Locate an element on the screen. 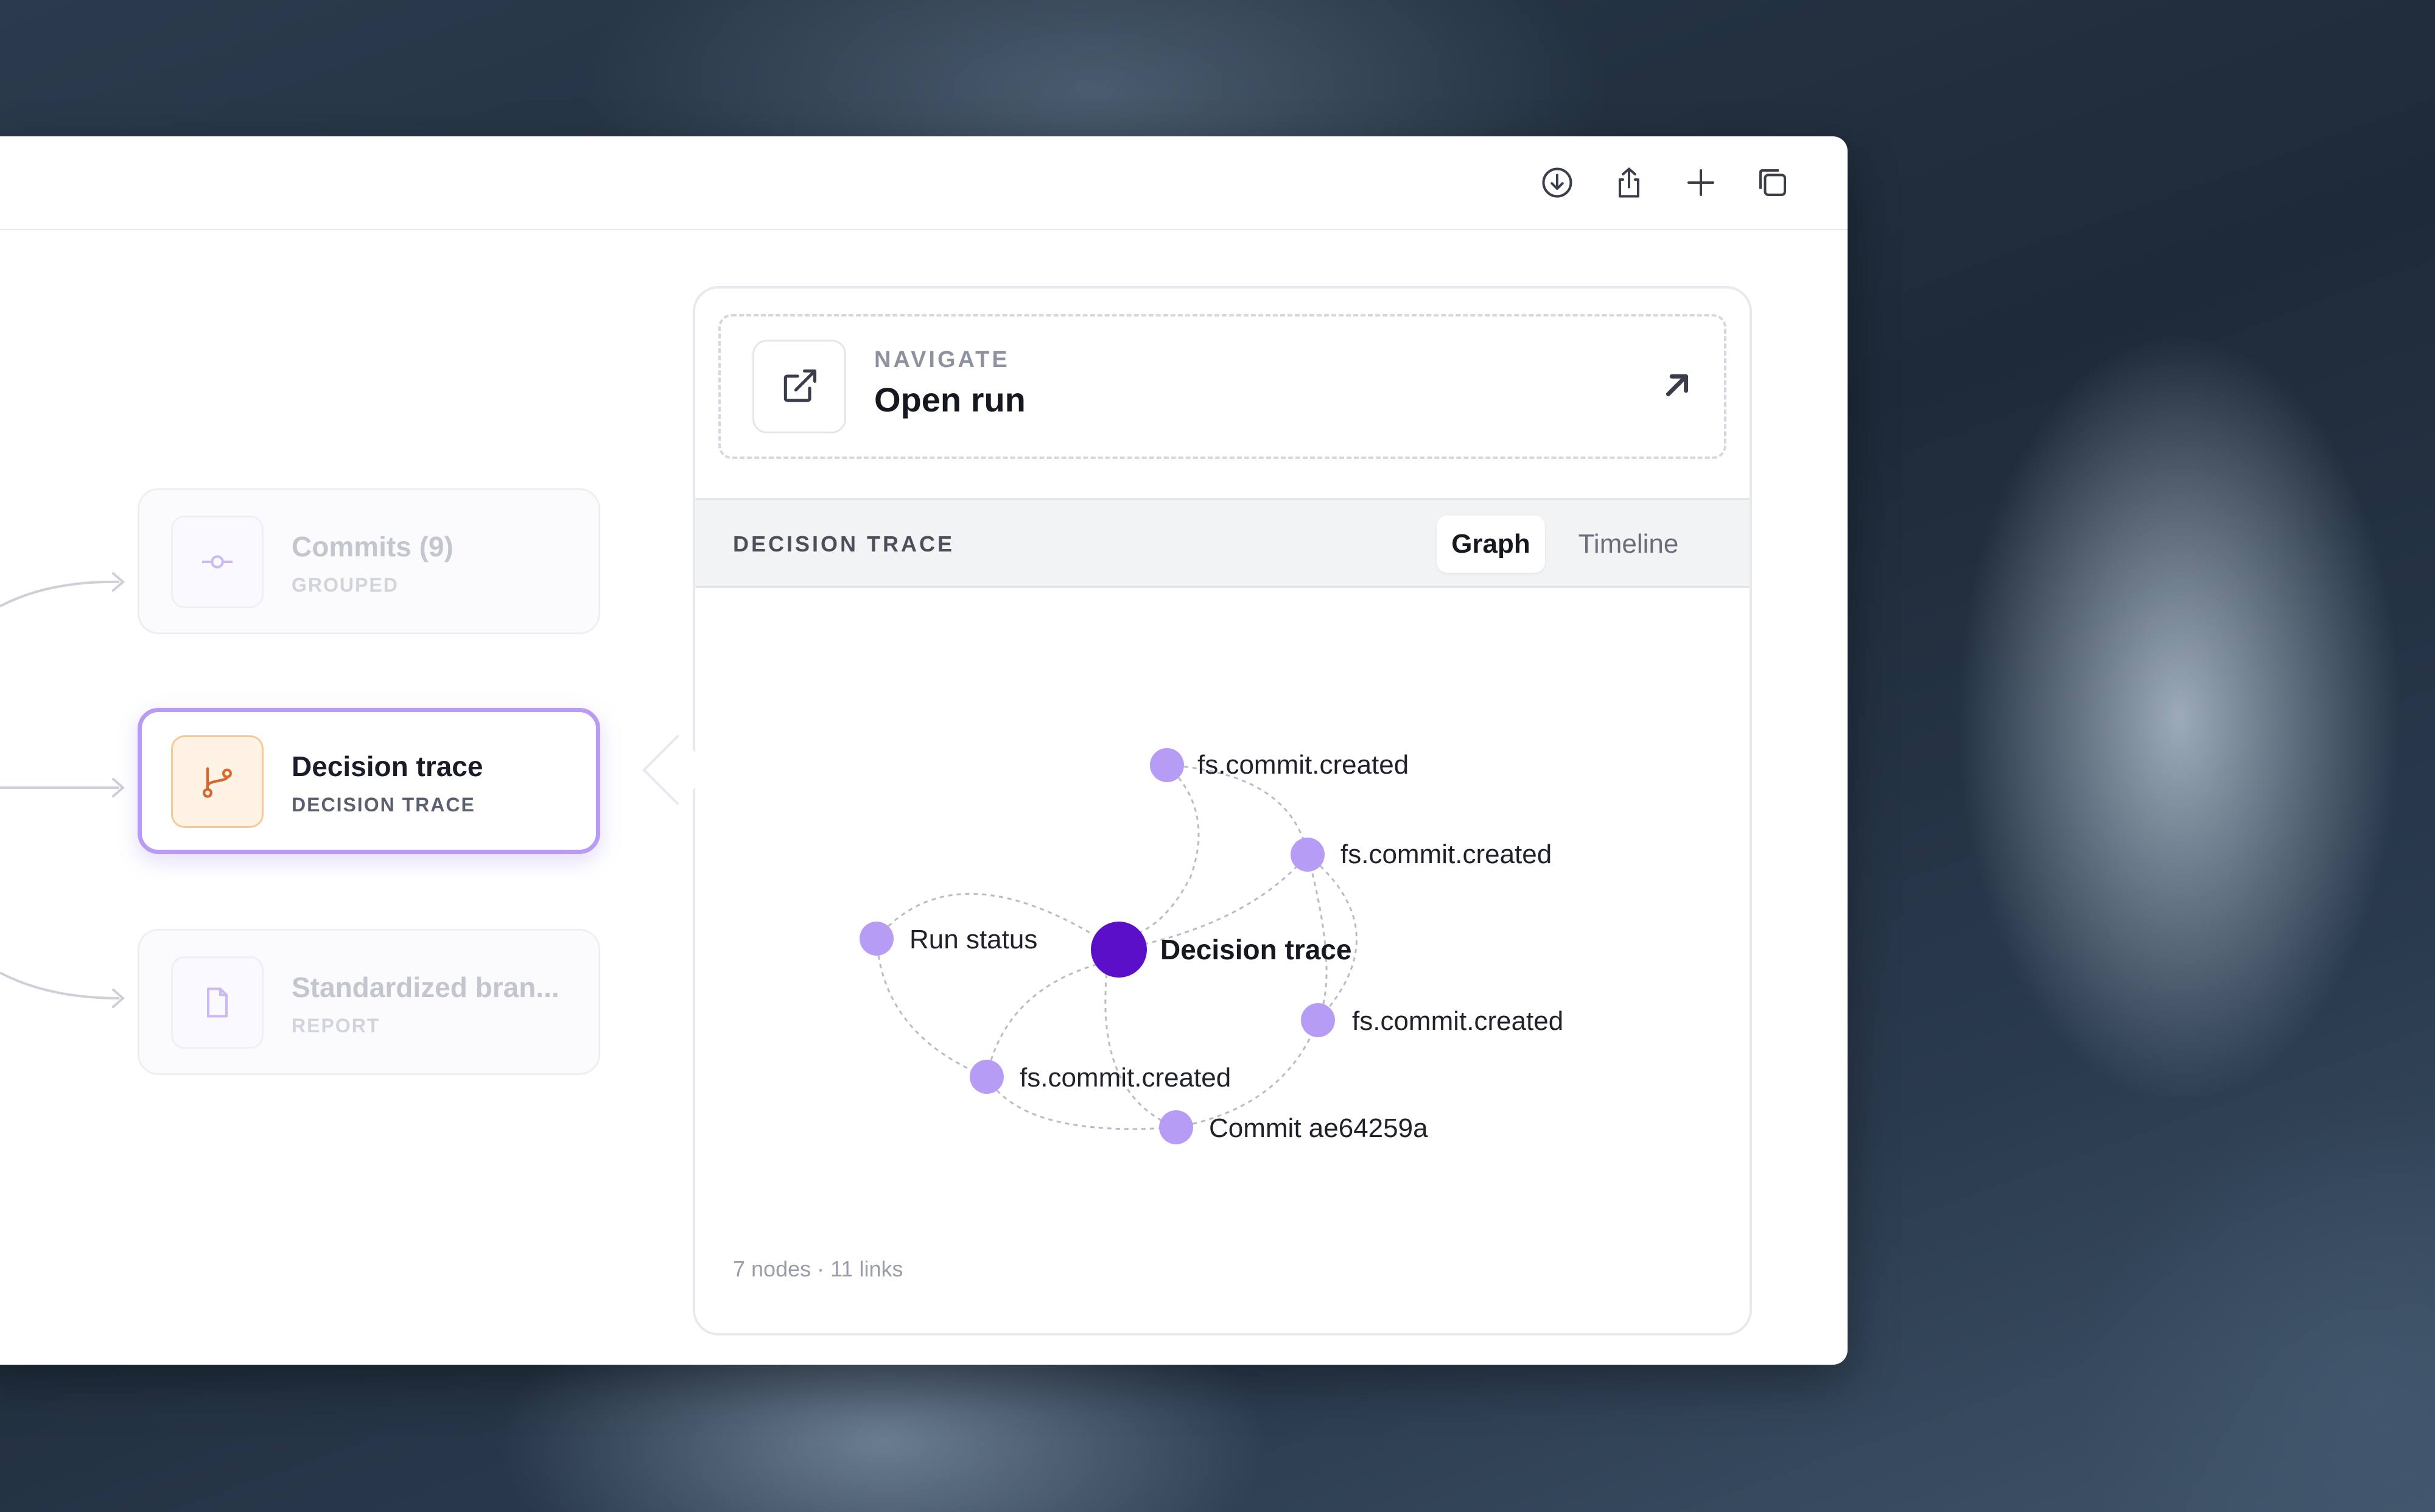 The height and width of the screenshot is (1512, 2435). plus-icon is located at coordinates (1701, 183).